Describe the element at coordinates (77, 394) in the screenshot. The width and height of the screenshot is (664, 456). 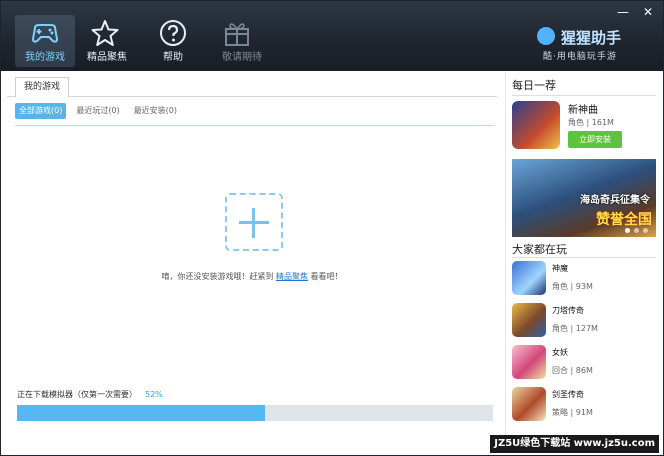
I see `download-text: 正在下载模拟器（仅第一次需要）` at that location.